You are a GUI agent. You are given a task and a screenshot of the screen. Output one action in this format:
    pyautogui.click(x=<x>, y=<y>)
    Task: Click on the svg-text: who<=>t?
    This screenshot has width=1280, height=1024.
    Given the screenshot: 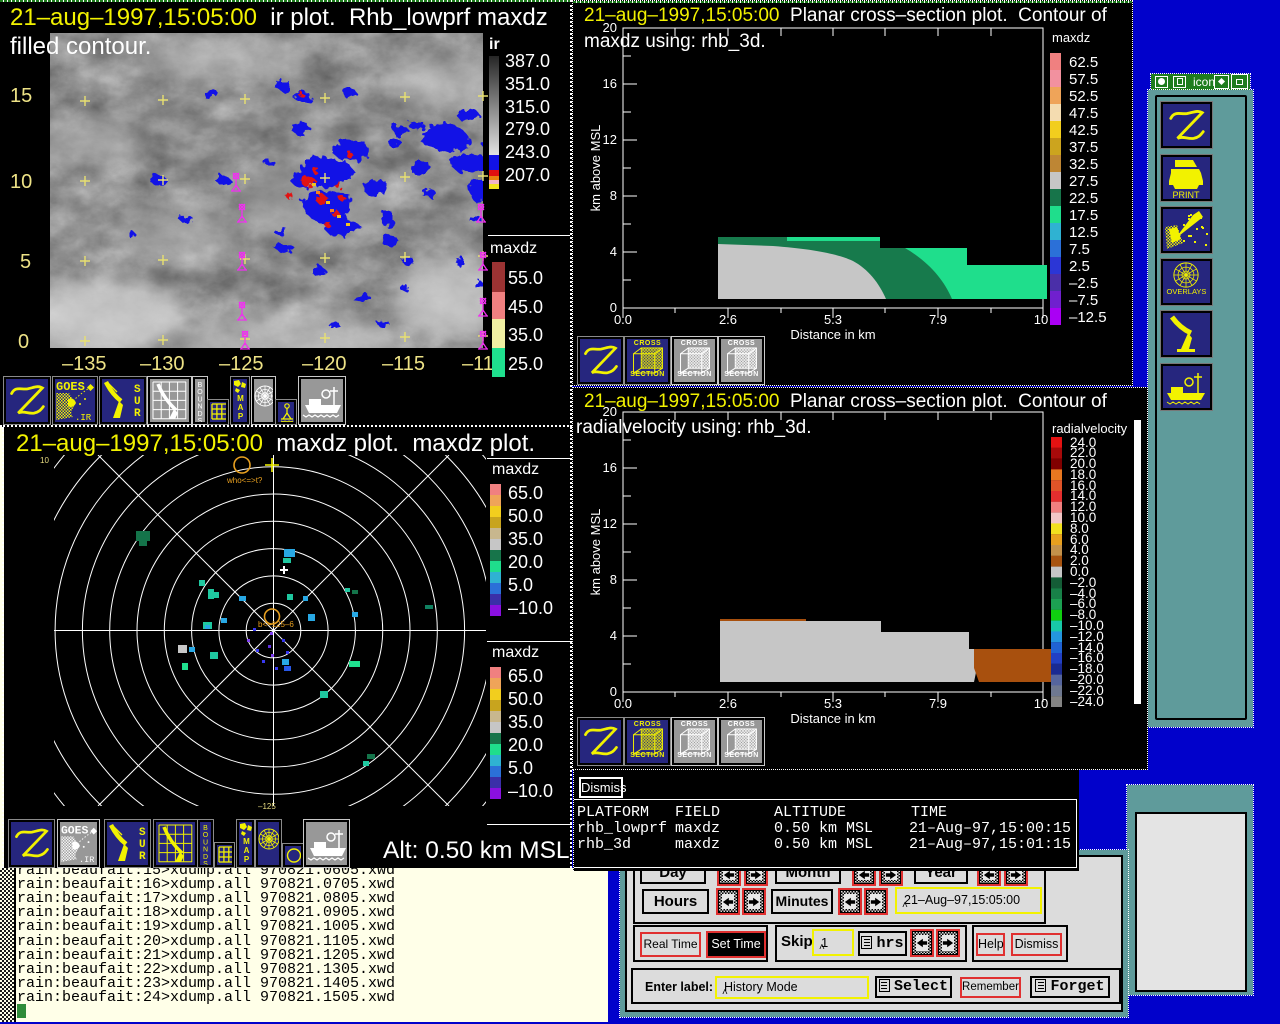 What is the action you would take?
    pyautogui.click(x=244, y=480)
    